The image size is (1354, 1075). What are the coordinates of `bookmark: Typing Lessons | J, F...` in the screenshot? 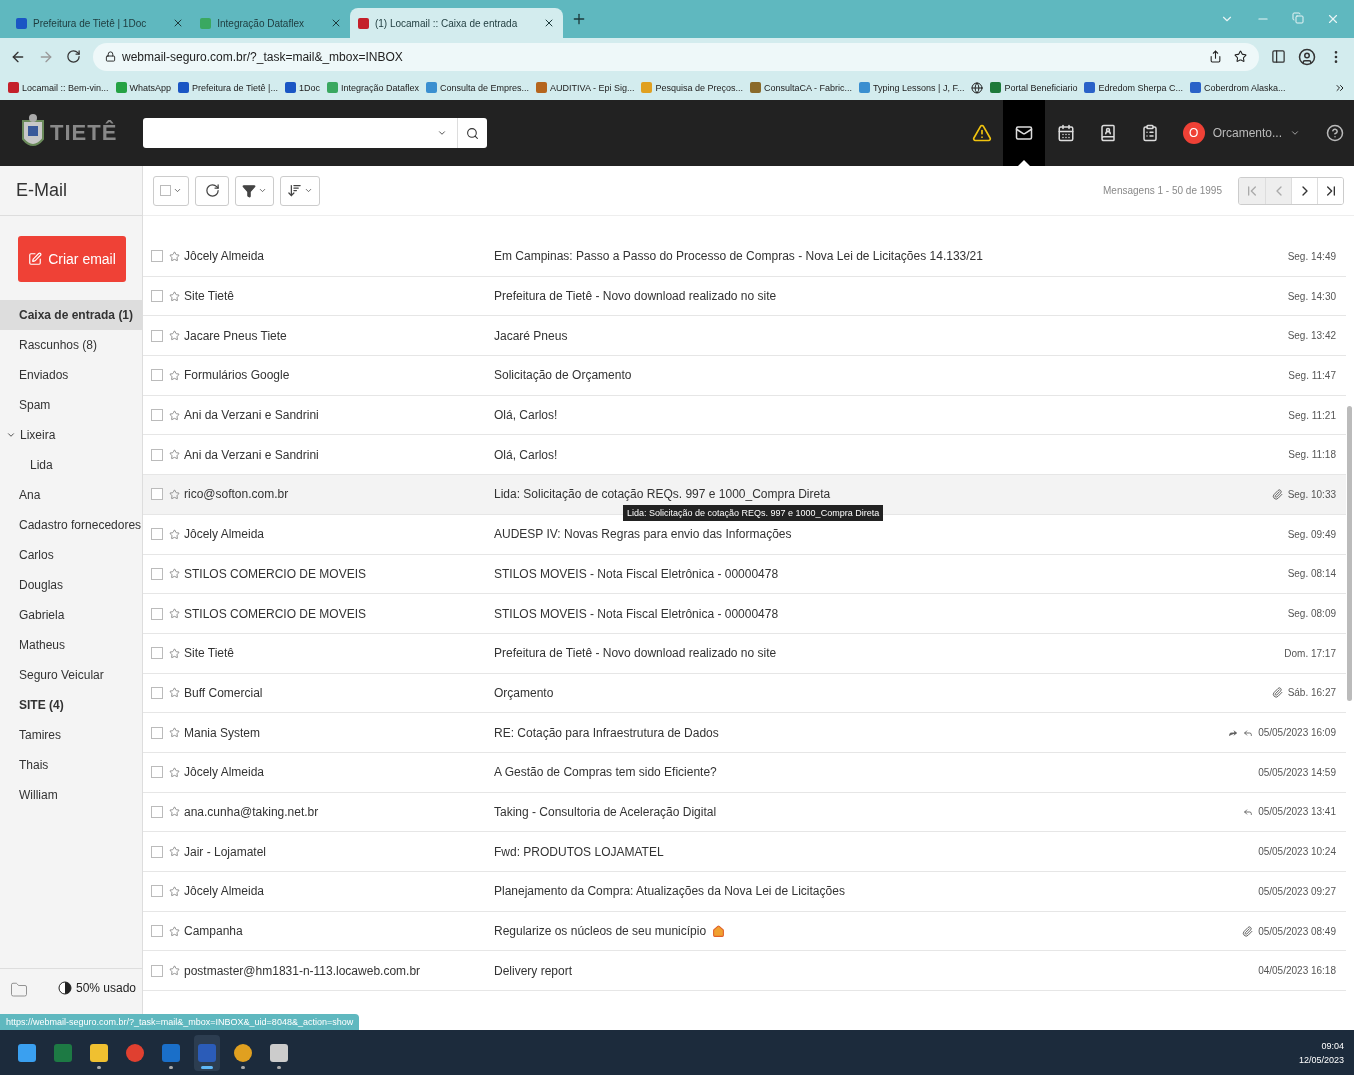 It's located at (912, 87).